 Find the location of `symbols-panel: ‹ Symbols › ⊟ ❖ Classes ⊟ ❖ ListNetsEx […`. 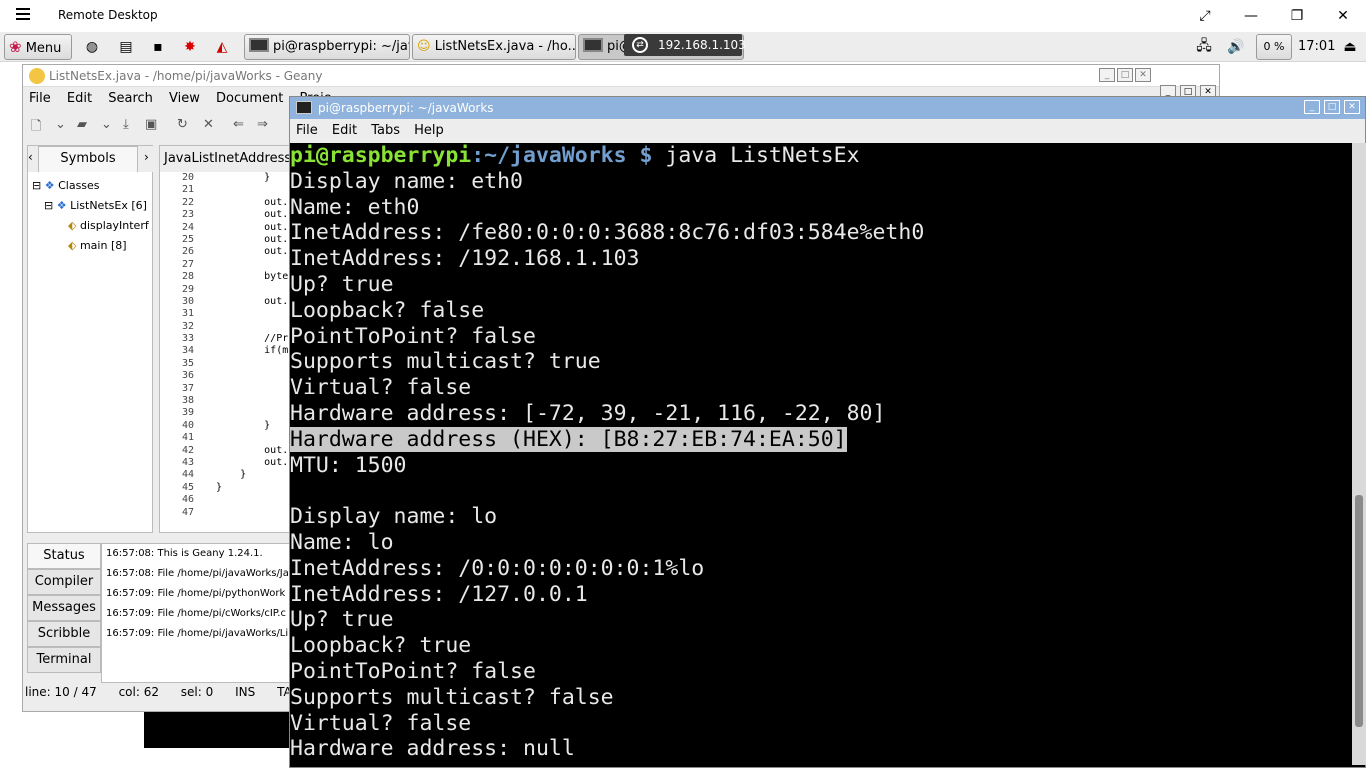

symbols-panel: ‹ Symbols › ⊟ ❖ Classes ⊟ ❖ ListNetsEx [… is located at coordinates (90, 339).